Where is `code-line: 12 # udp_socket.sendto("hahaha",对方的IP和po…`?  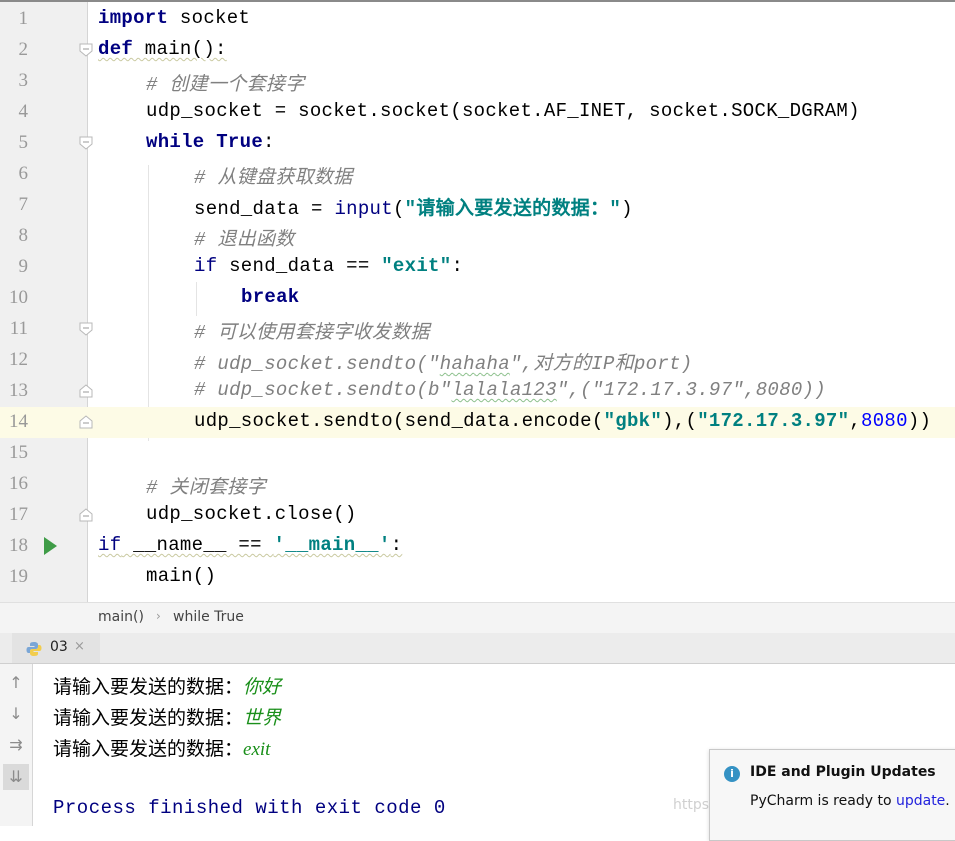 code-line: 12 # udp_socket.sendto("hahaha",对方的IP和po… is located at coordinates (477, 360).